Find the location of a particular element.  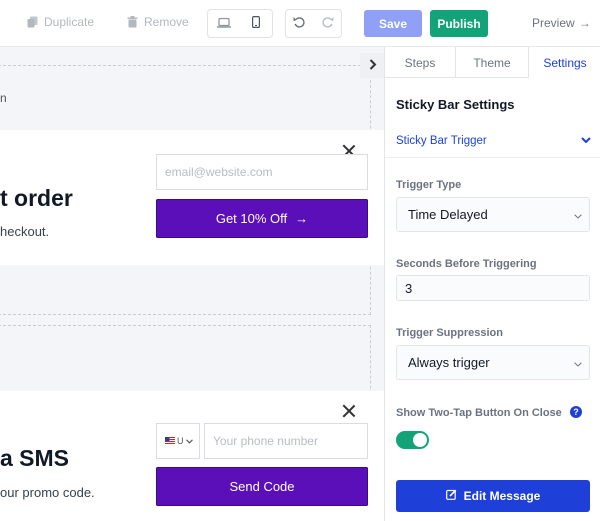

redo-button is located at coordinates (328, 23).